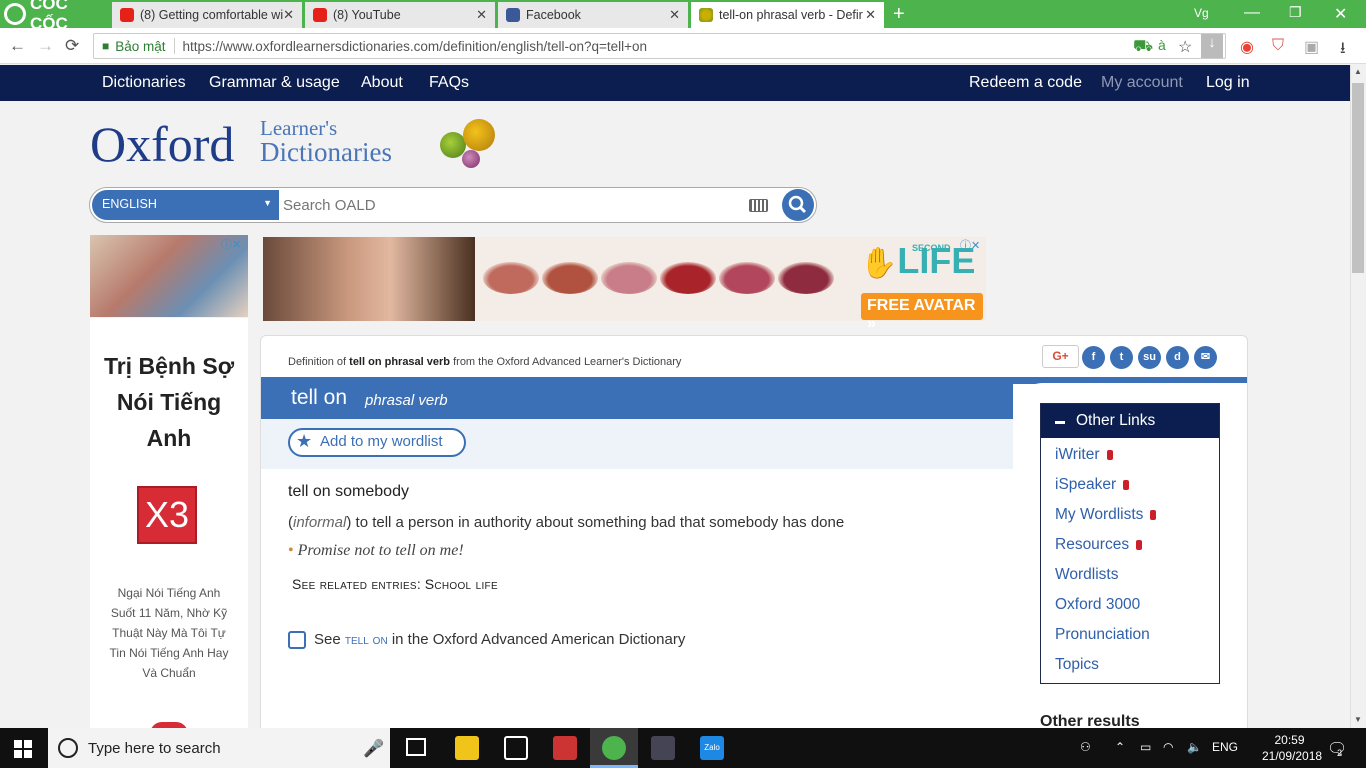 Image resolution: width=1366 pixels, height=768 pixels. Describe the element at coordinates (1106, 515) in the screenshot. I see `link-my-wordlists: My Wordlists` at that location.